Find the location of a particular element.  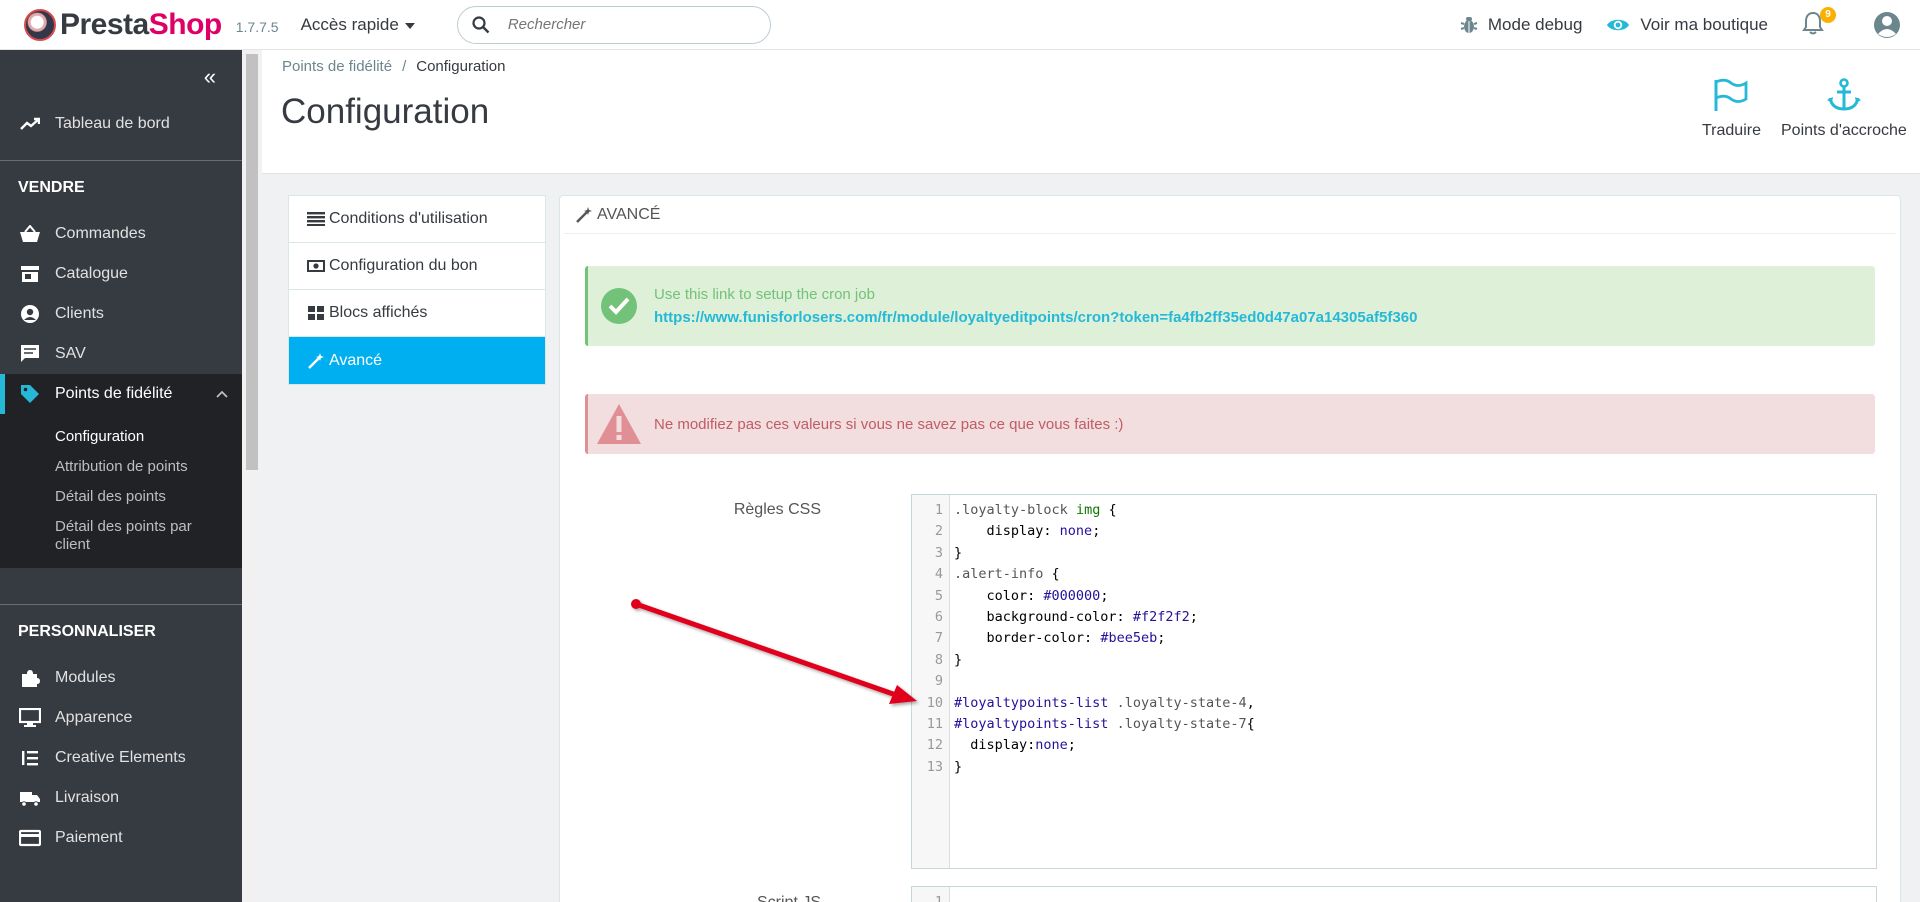

tab-label: Avancé is located at coordinates (356, 360).